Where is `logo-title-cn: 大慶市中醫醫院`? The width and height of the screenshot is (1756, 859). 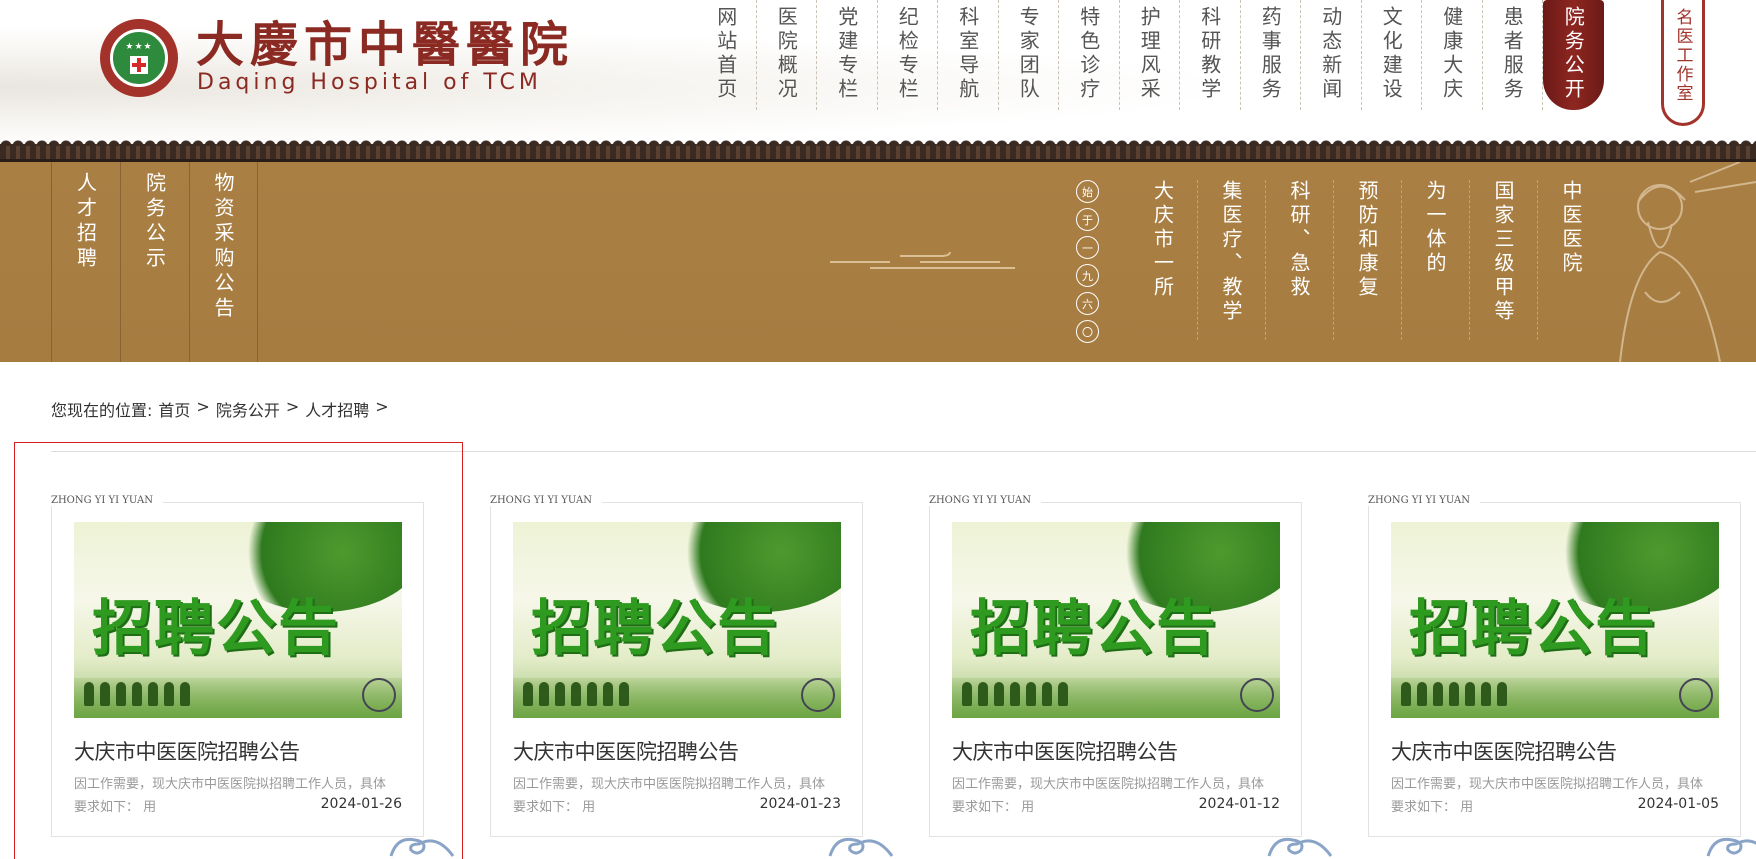 logo-title-cn: 大慶市中醫醫院 is located at coordinates (385, 45).